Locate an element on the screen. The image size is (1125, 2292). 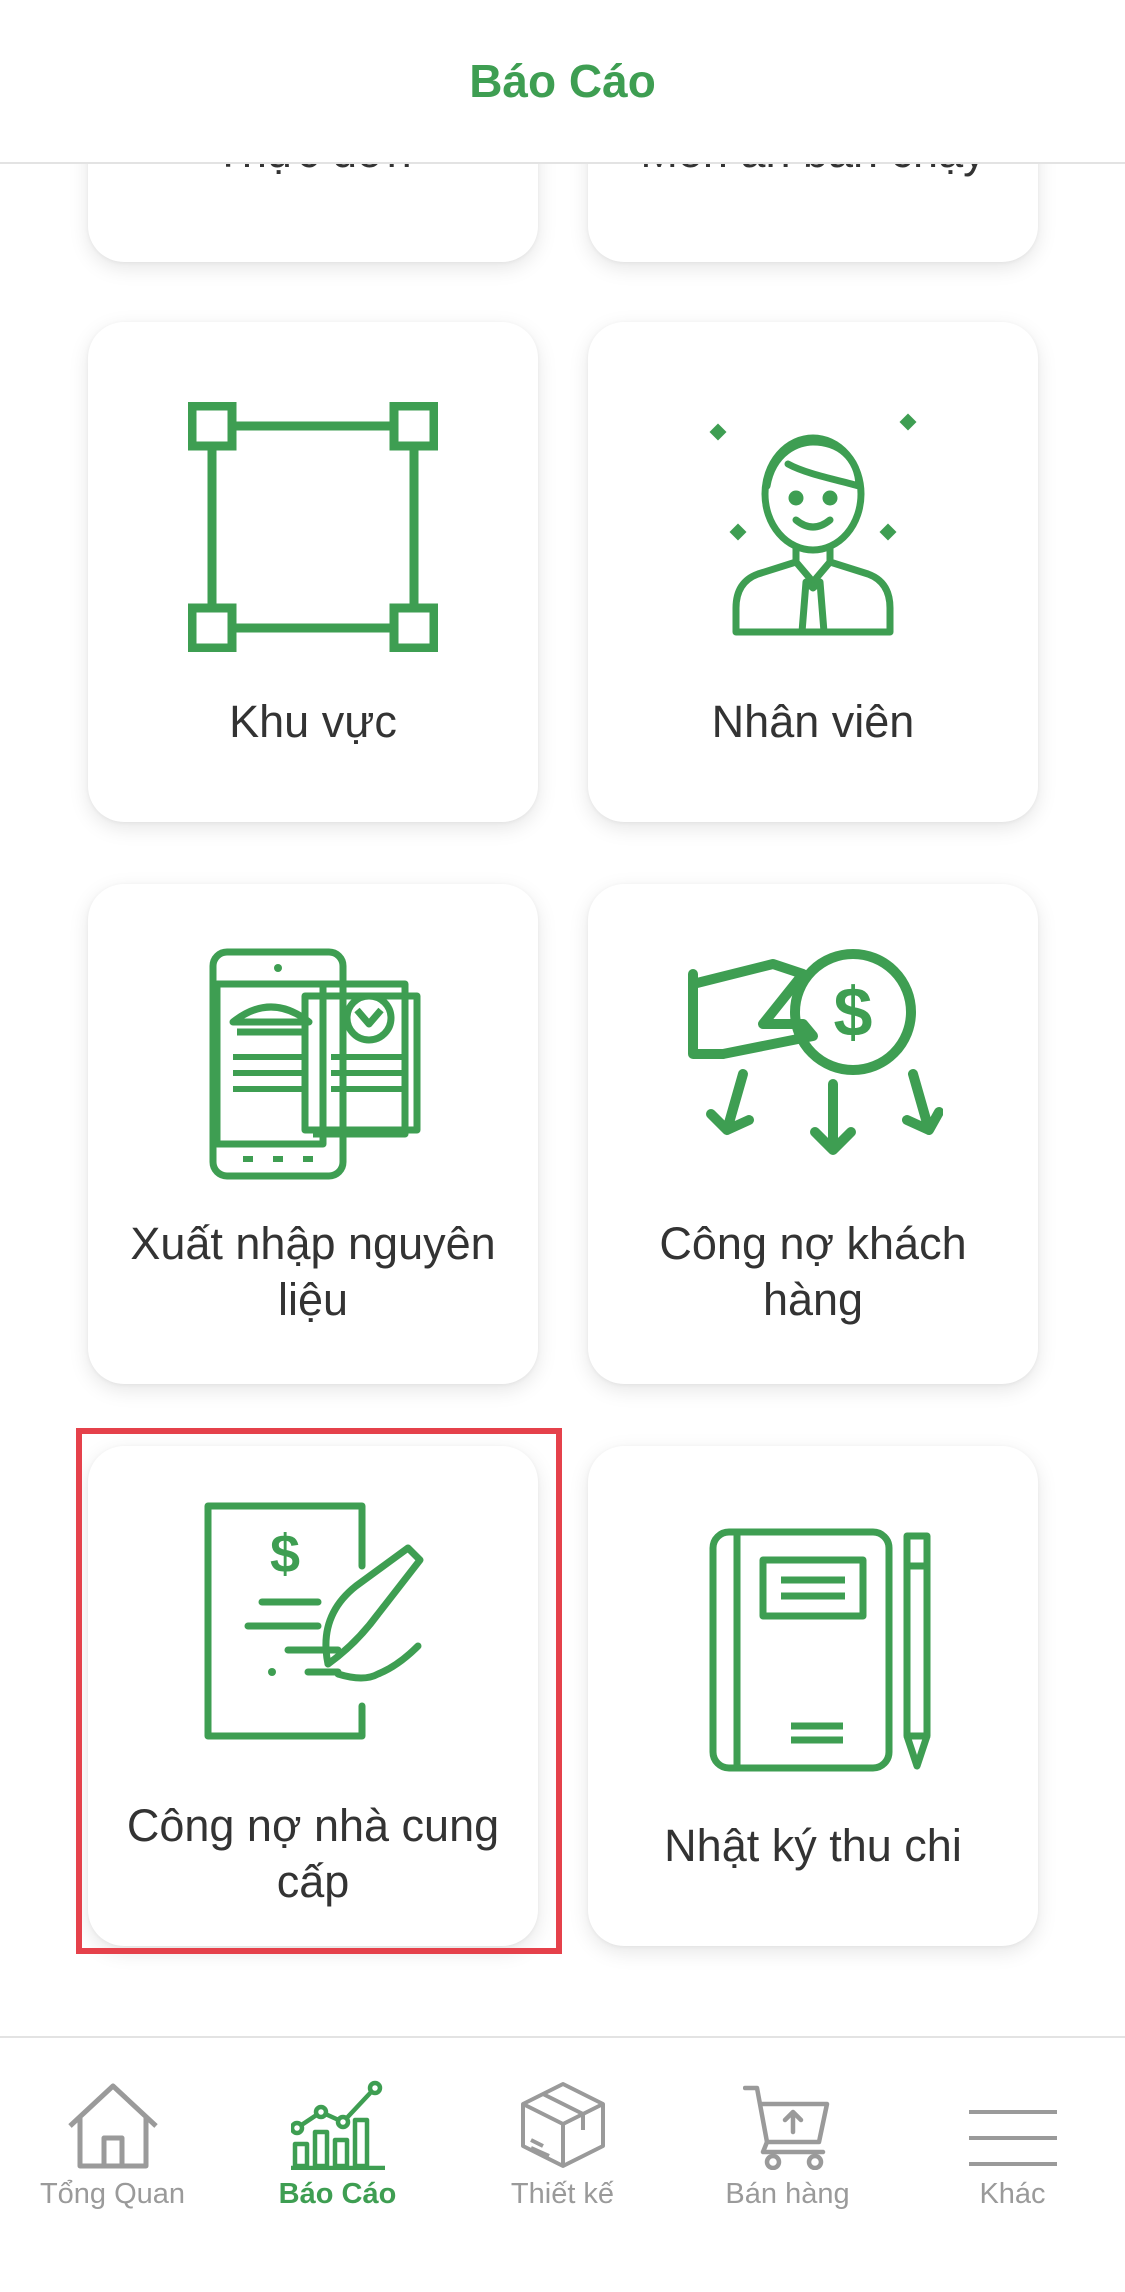
card-khu-vuc: Khu vực is located at coordinates (313, 572).